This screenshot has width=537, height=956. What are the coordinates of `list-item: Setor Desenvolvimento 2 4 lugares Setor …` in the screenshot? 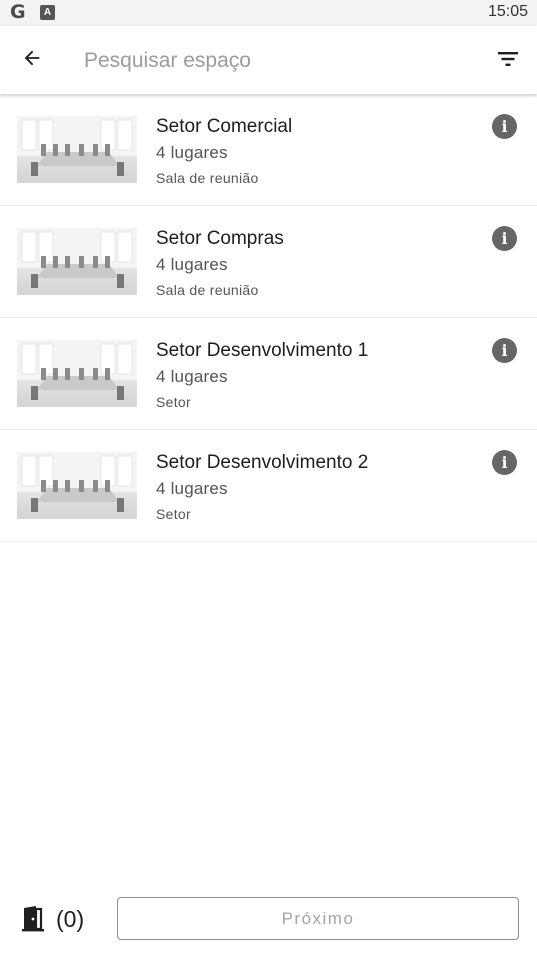 It's located at (268, 486).